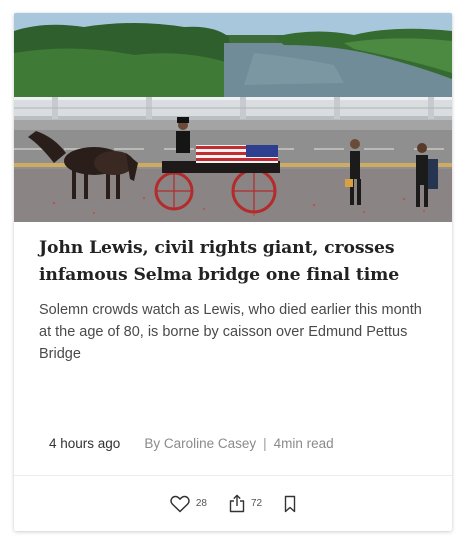  Describe the element at coordinates (219, 275) in the screenshot. I see `headline-line-2: infamous Selma bridge one final time` at that location.